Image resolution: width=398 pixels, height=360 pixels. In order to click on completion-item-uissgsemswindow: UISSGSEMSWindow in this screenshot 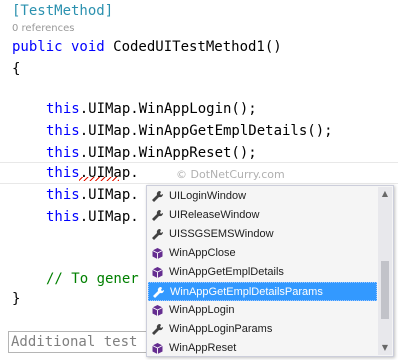, I will do `click(262, 234)`.